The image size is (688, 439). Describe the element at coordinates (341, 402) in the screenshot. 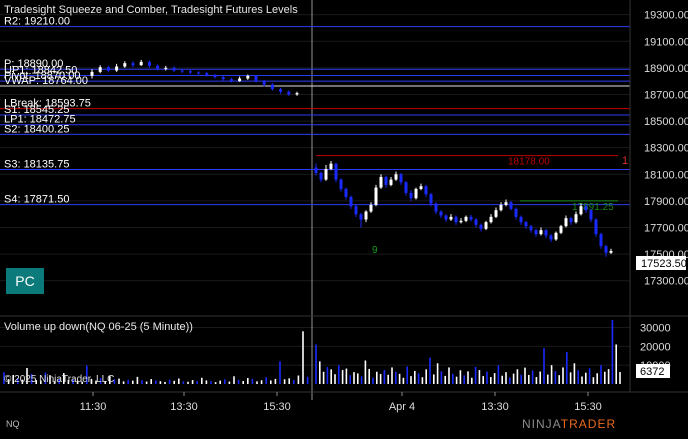

I see `time-axis: 11:30 13:30 15:30 Apr 4 13:30 15:30` at that location.